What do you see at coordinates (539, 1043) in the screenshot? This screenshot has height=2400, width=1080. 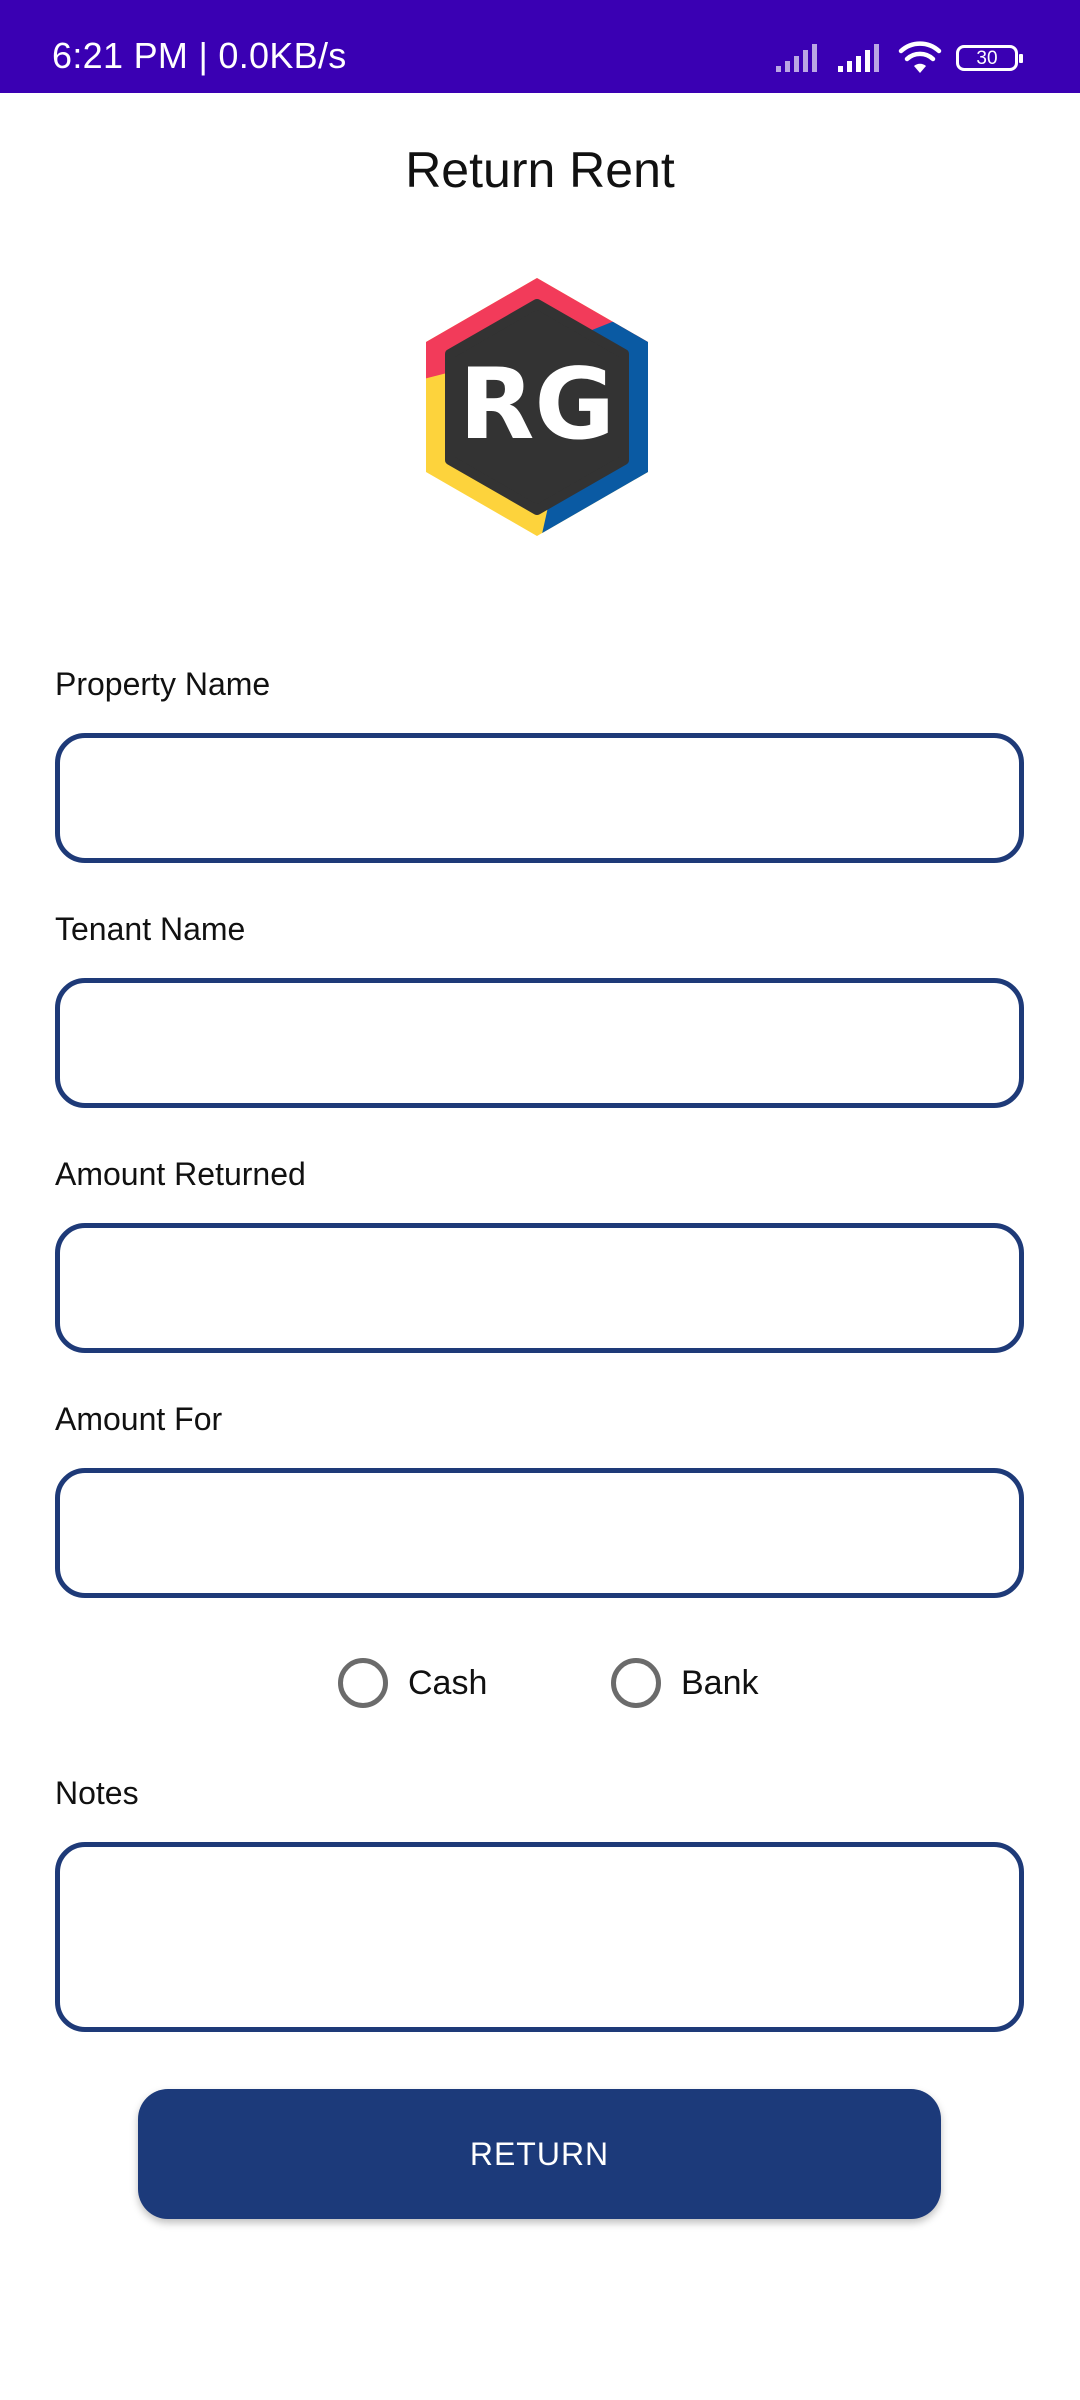 I see `tenant-name-input` at bounding box center [539, 1043].